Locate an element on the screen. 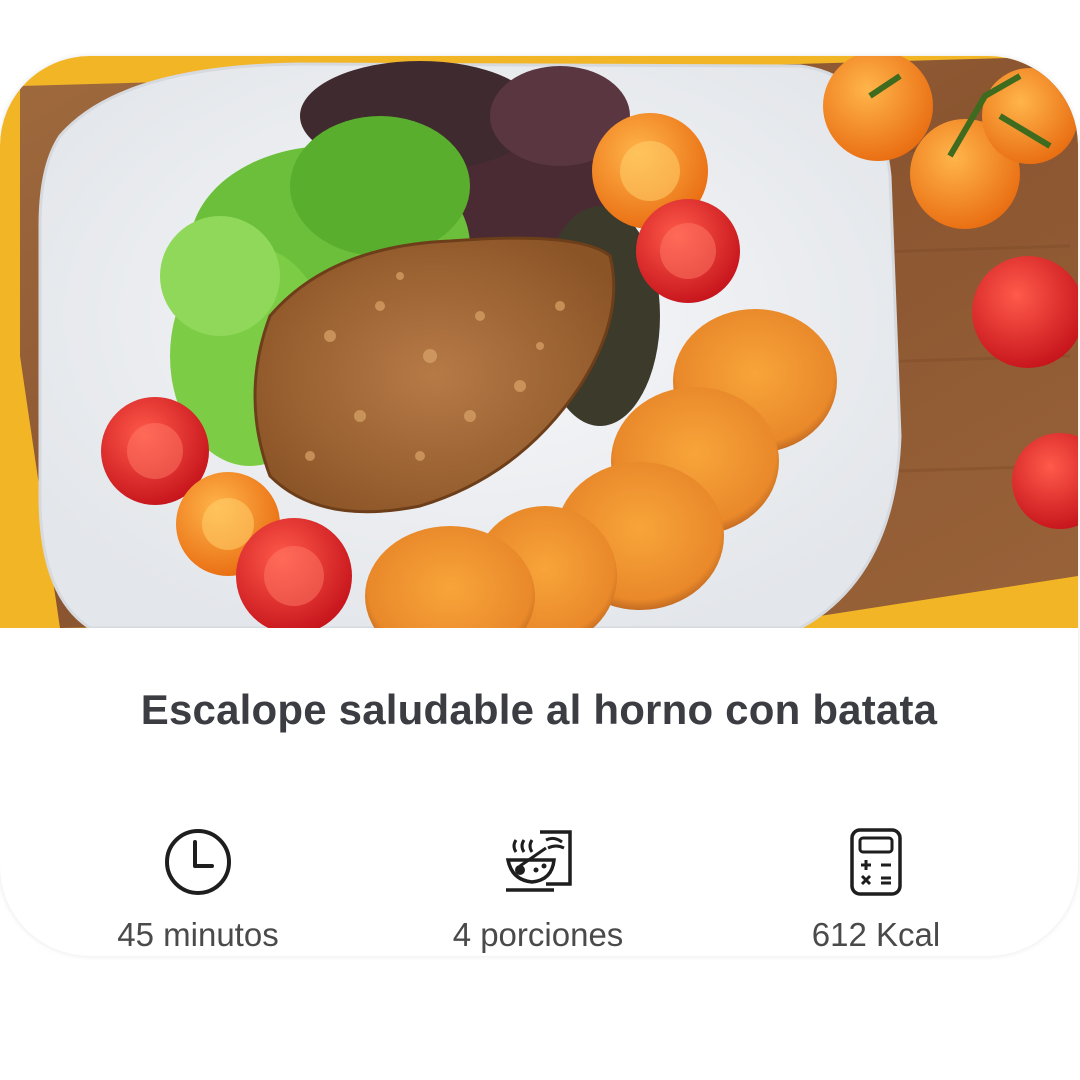 The height and width of the screenshot is (1080, 1080). stat-time-label: 45 minutos is located at coordinates (198, 934).